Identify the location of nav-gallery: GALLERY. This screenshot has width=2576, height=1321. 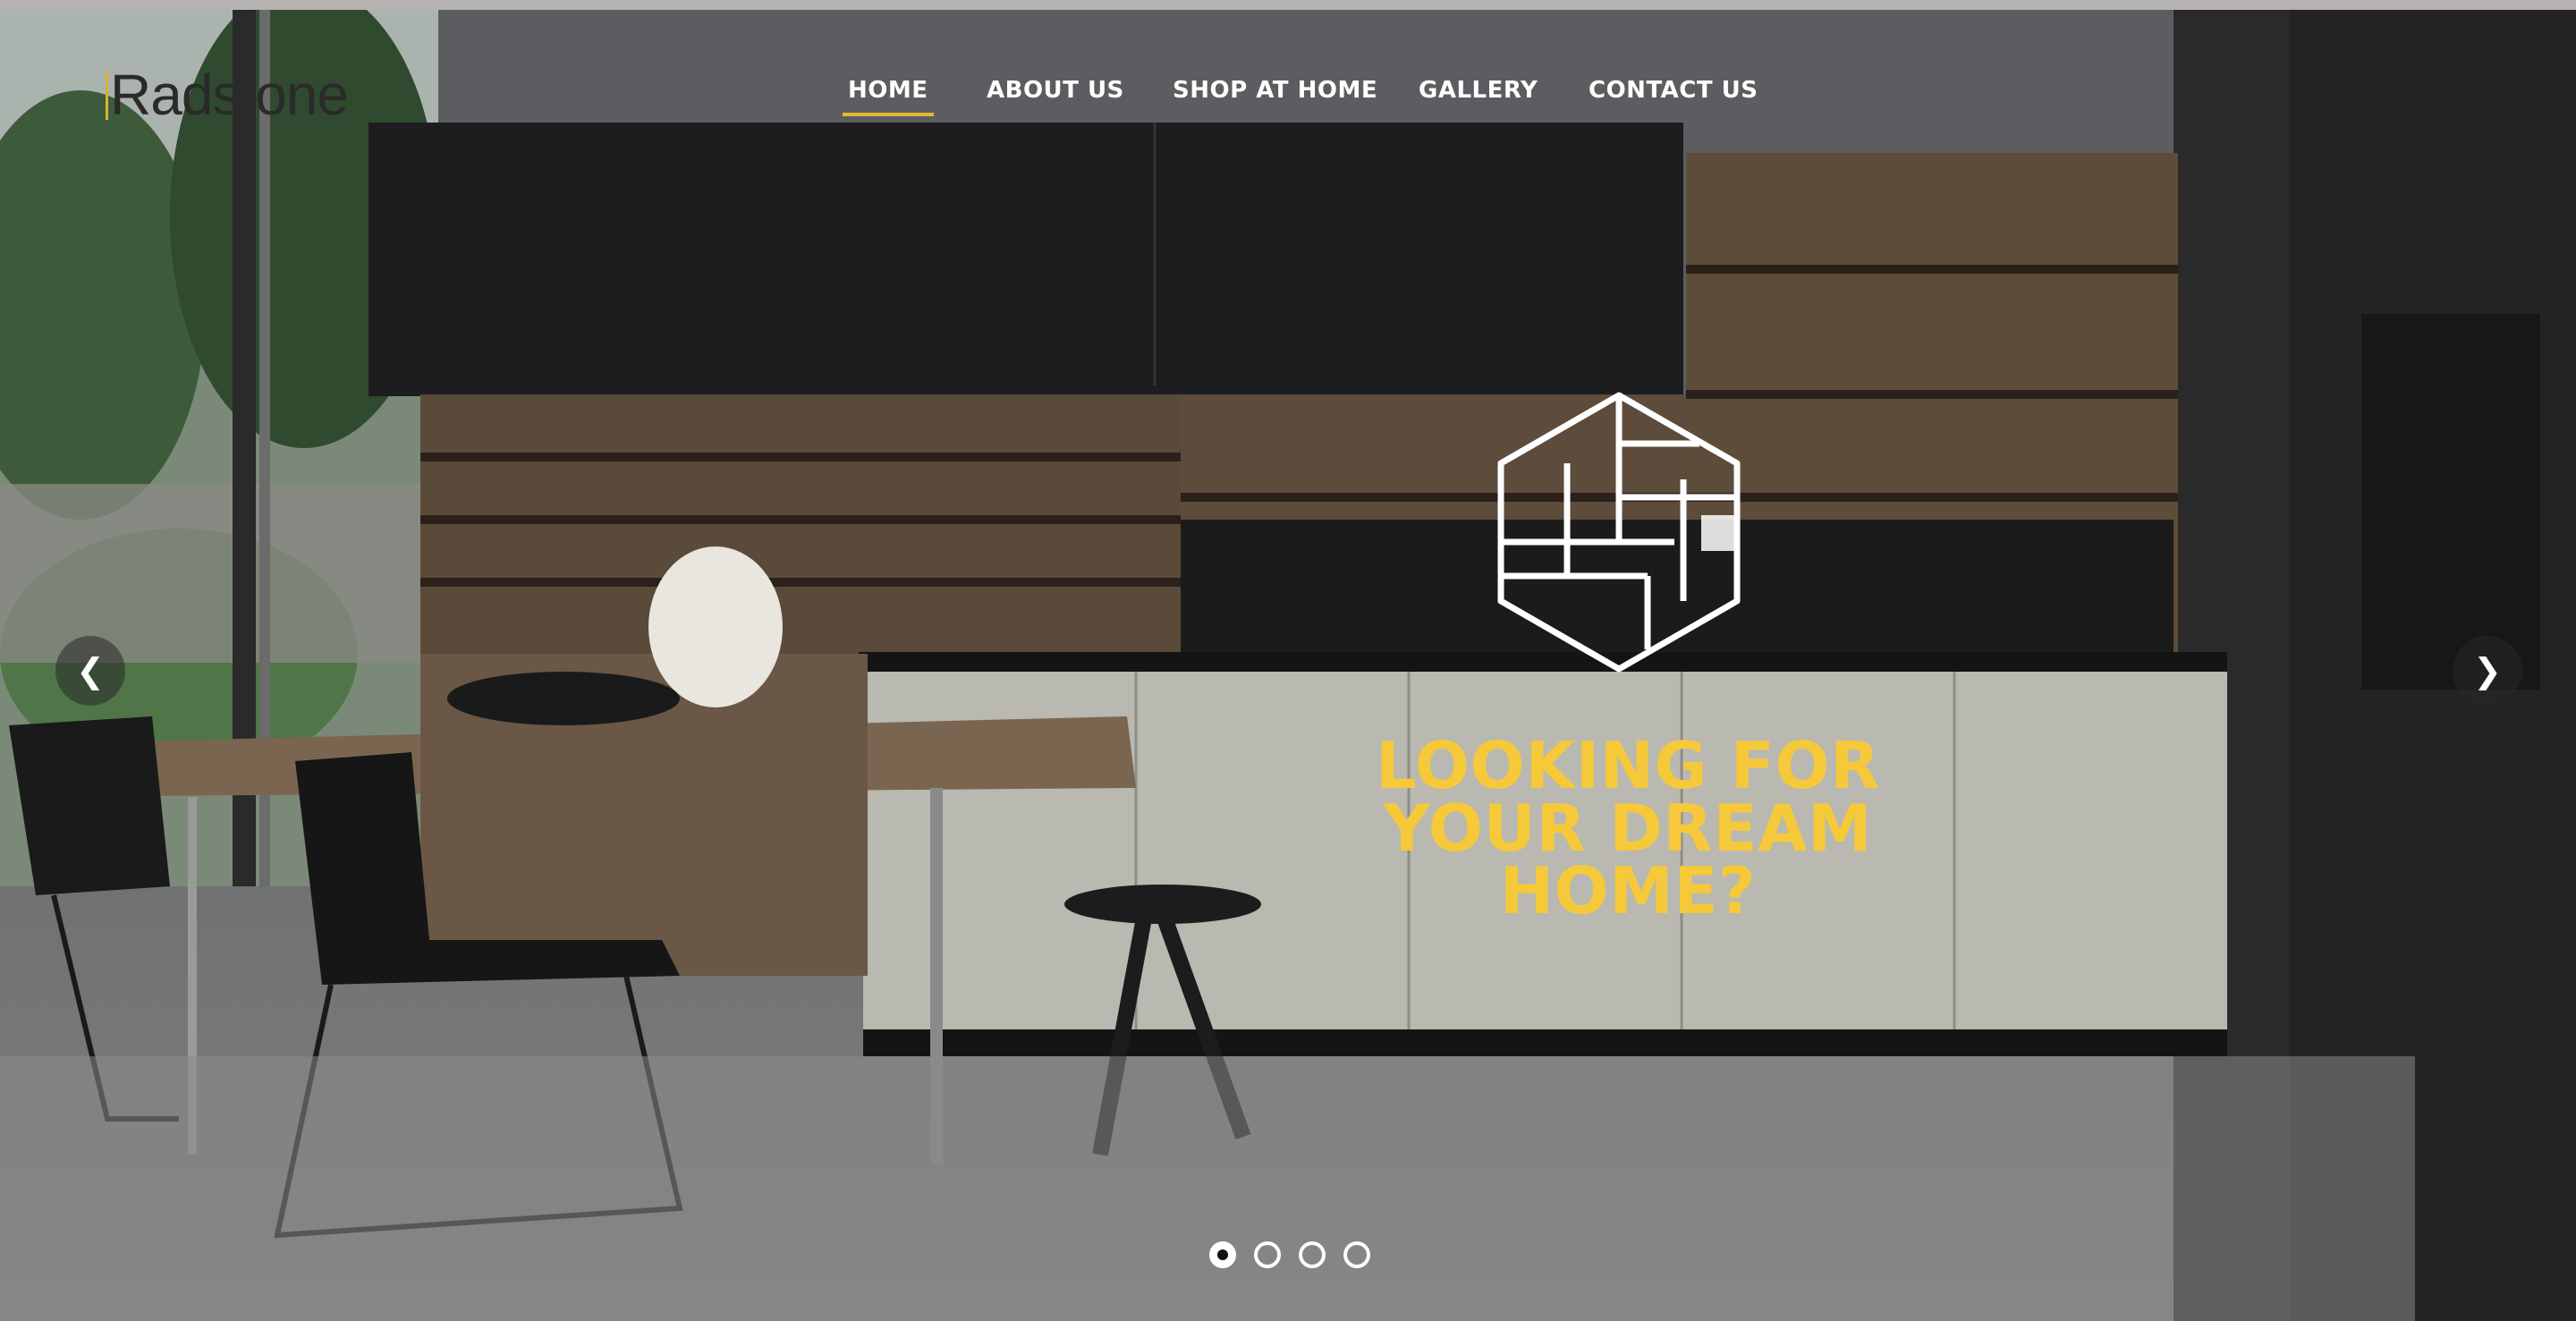
(1478, 90).